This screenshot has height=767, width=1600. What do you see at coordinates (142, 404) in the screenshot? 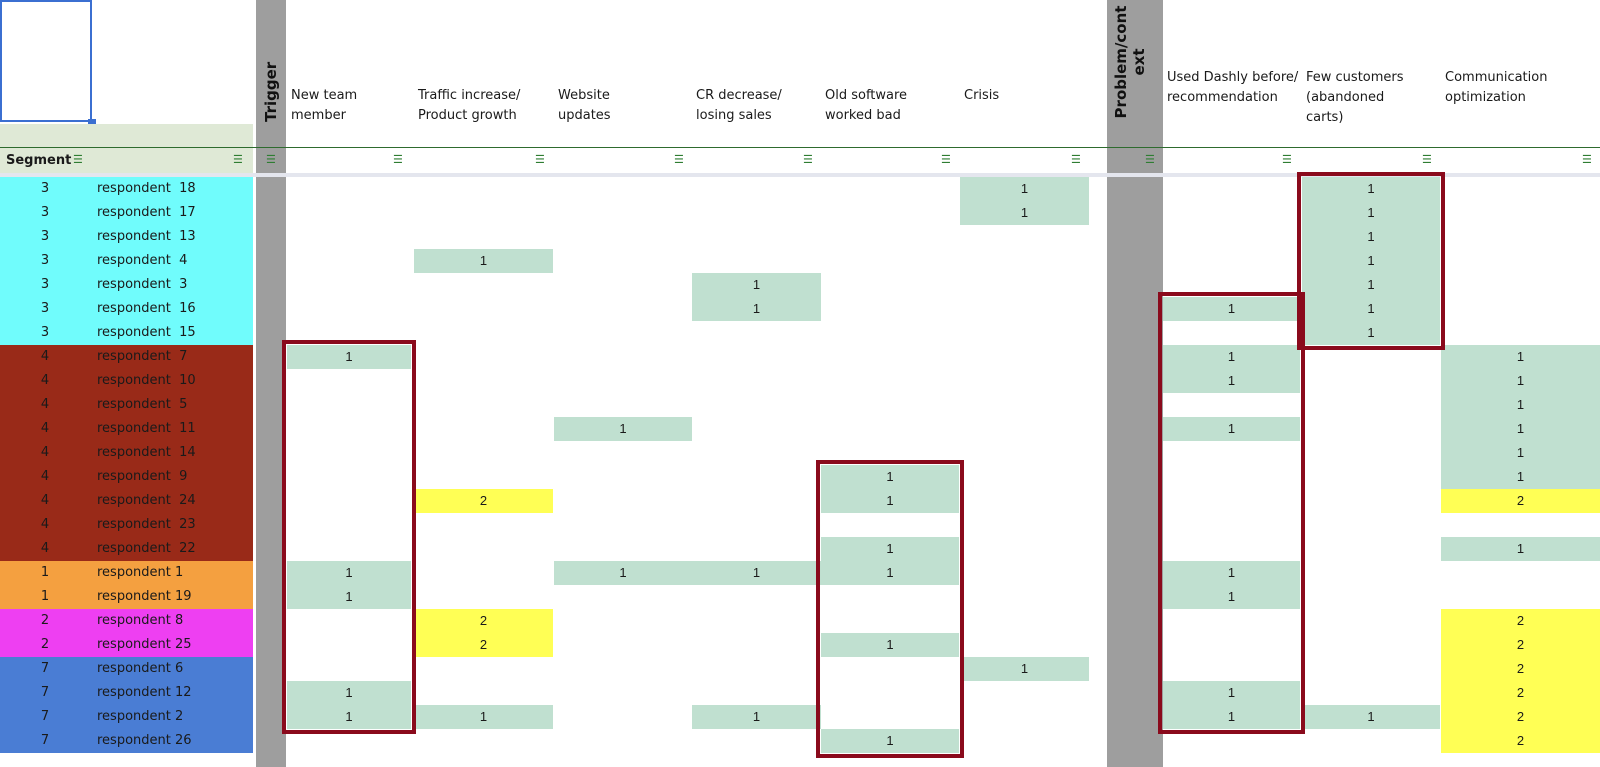
I see `respondent-name: respondent 5` at bounding box center [142, 404].